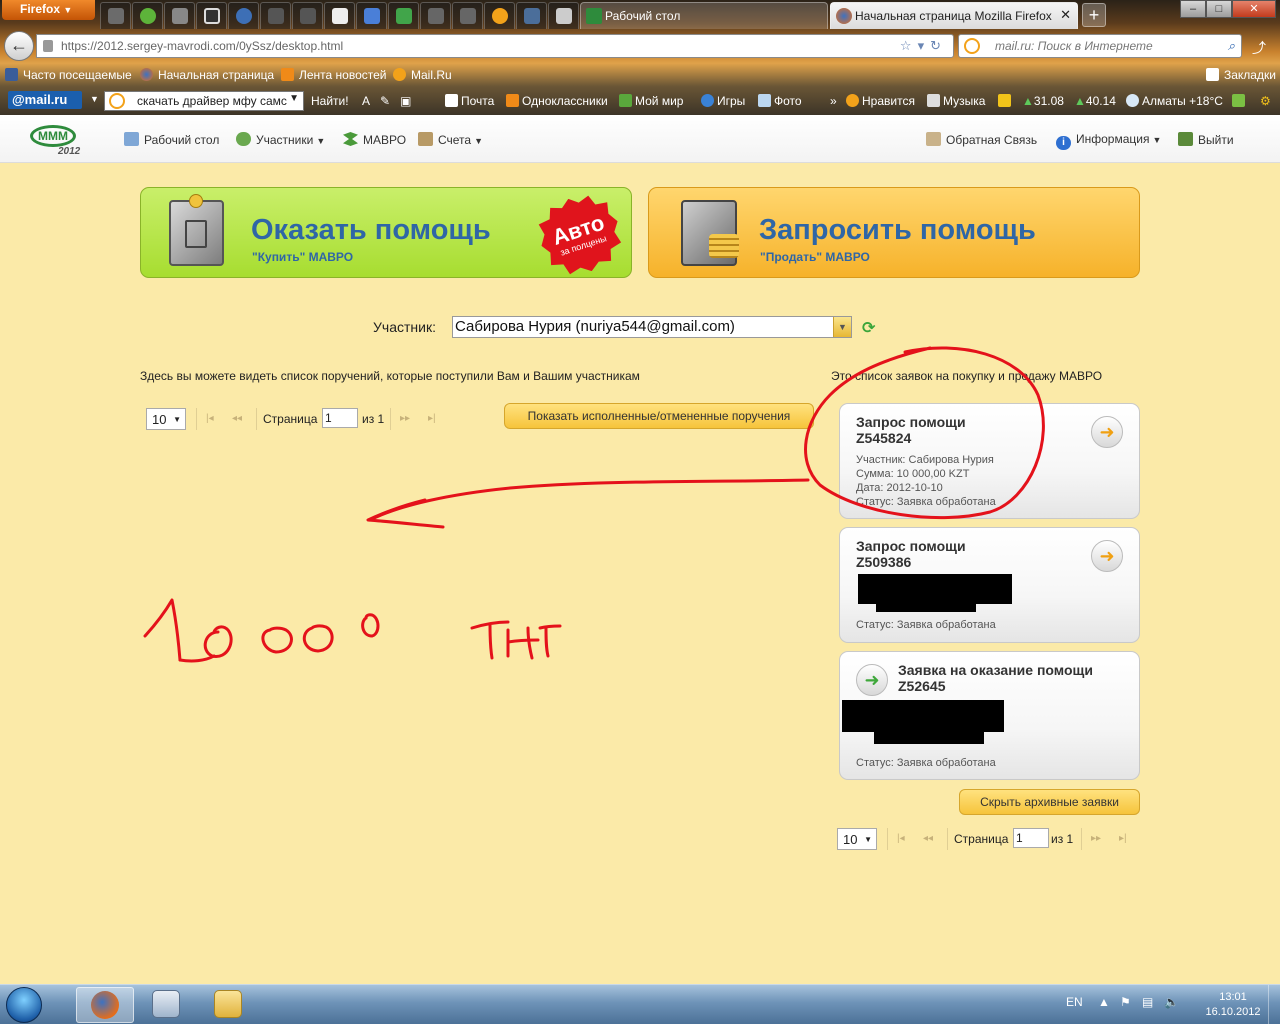 This screenshot has width=1280, height=1024. I want to click on network-icon: ▤, so click(1147, 1002).